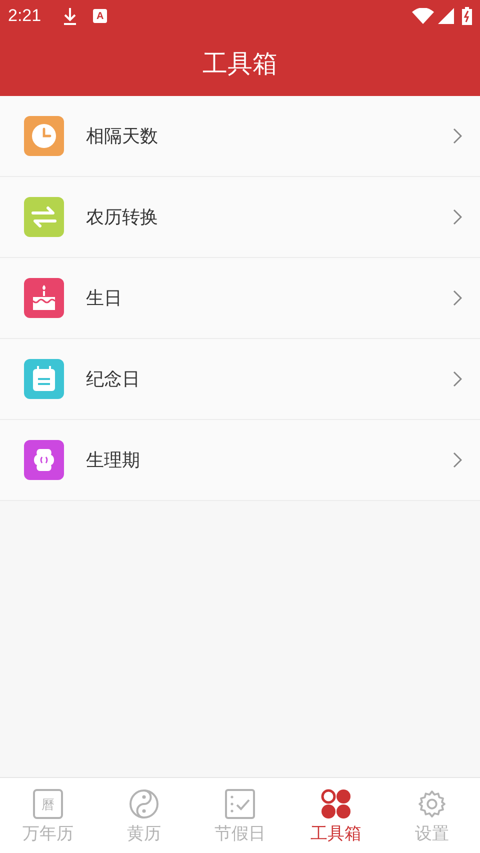 The image size is (480, 853). What do you see at coordinates (432, 803) in the screenshot?
I see `settings-icon` at bounding box center [432, 803].